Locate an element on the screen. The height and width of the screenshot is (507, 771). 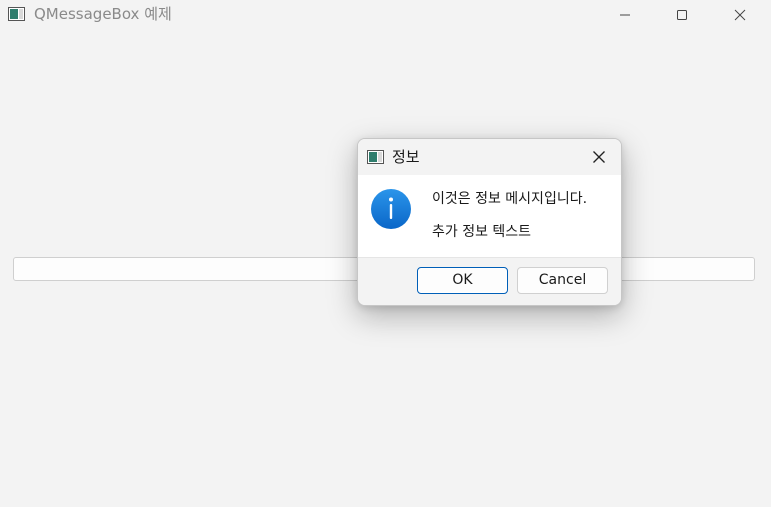
maximize-button is located at coordinates (682, 15).